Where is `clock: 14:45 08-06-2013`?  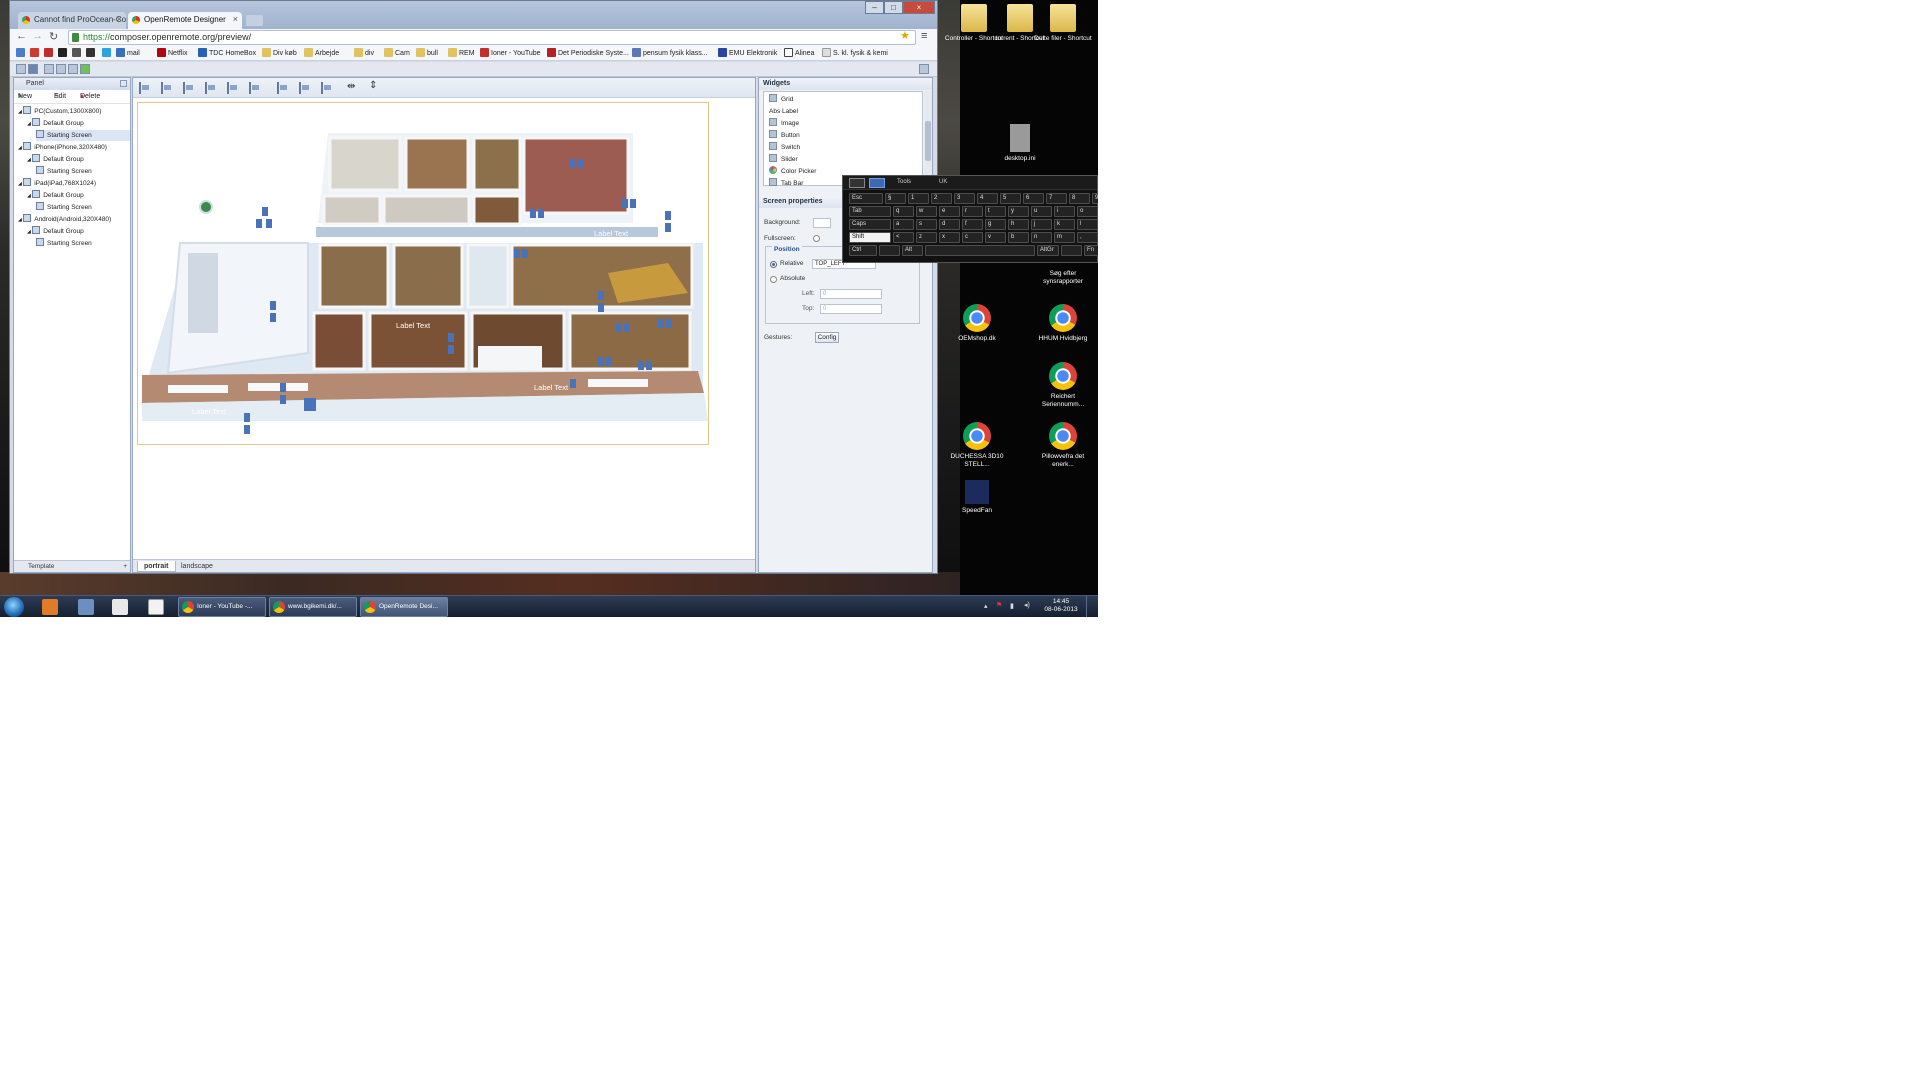 clock: 14:45 08-06-2013 is located at coordinates (1061, 606).